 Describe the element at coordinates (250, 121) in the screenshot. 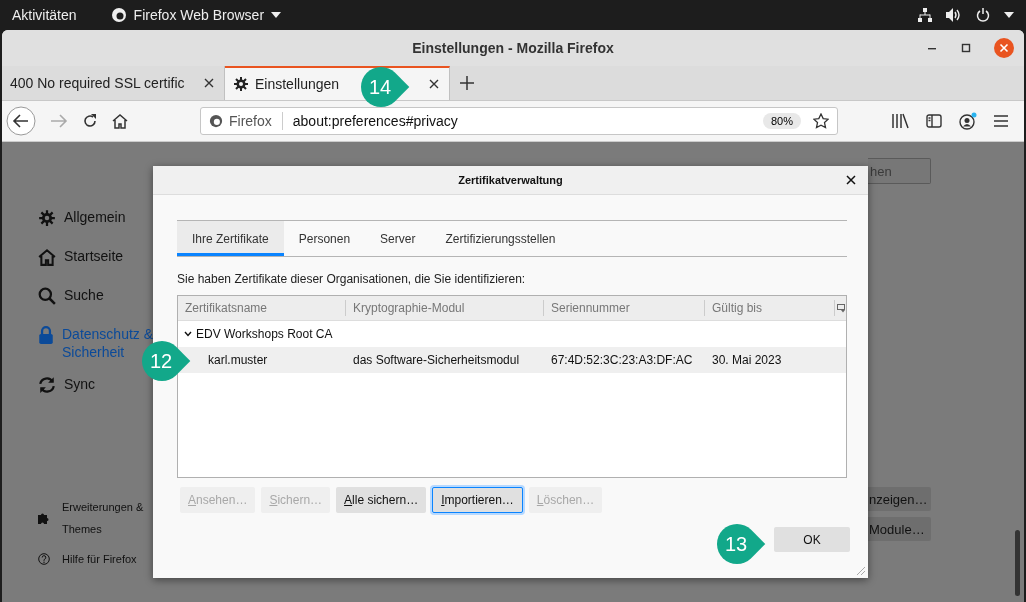

I see `identity-label: Firefox` at that location.